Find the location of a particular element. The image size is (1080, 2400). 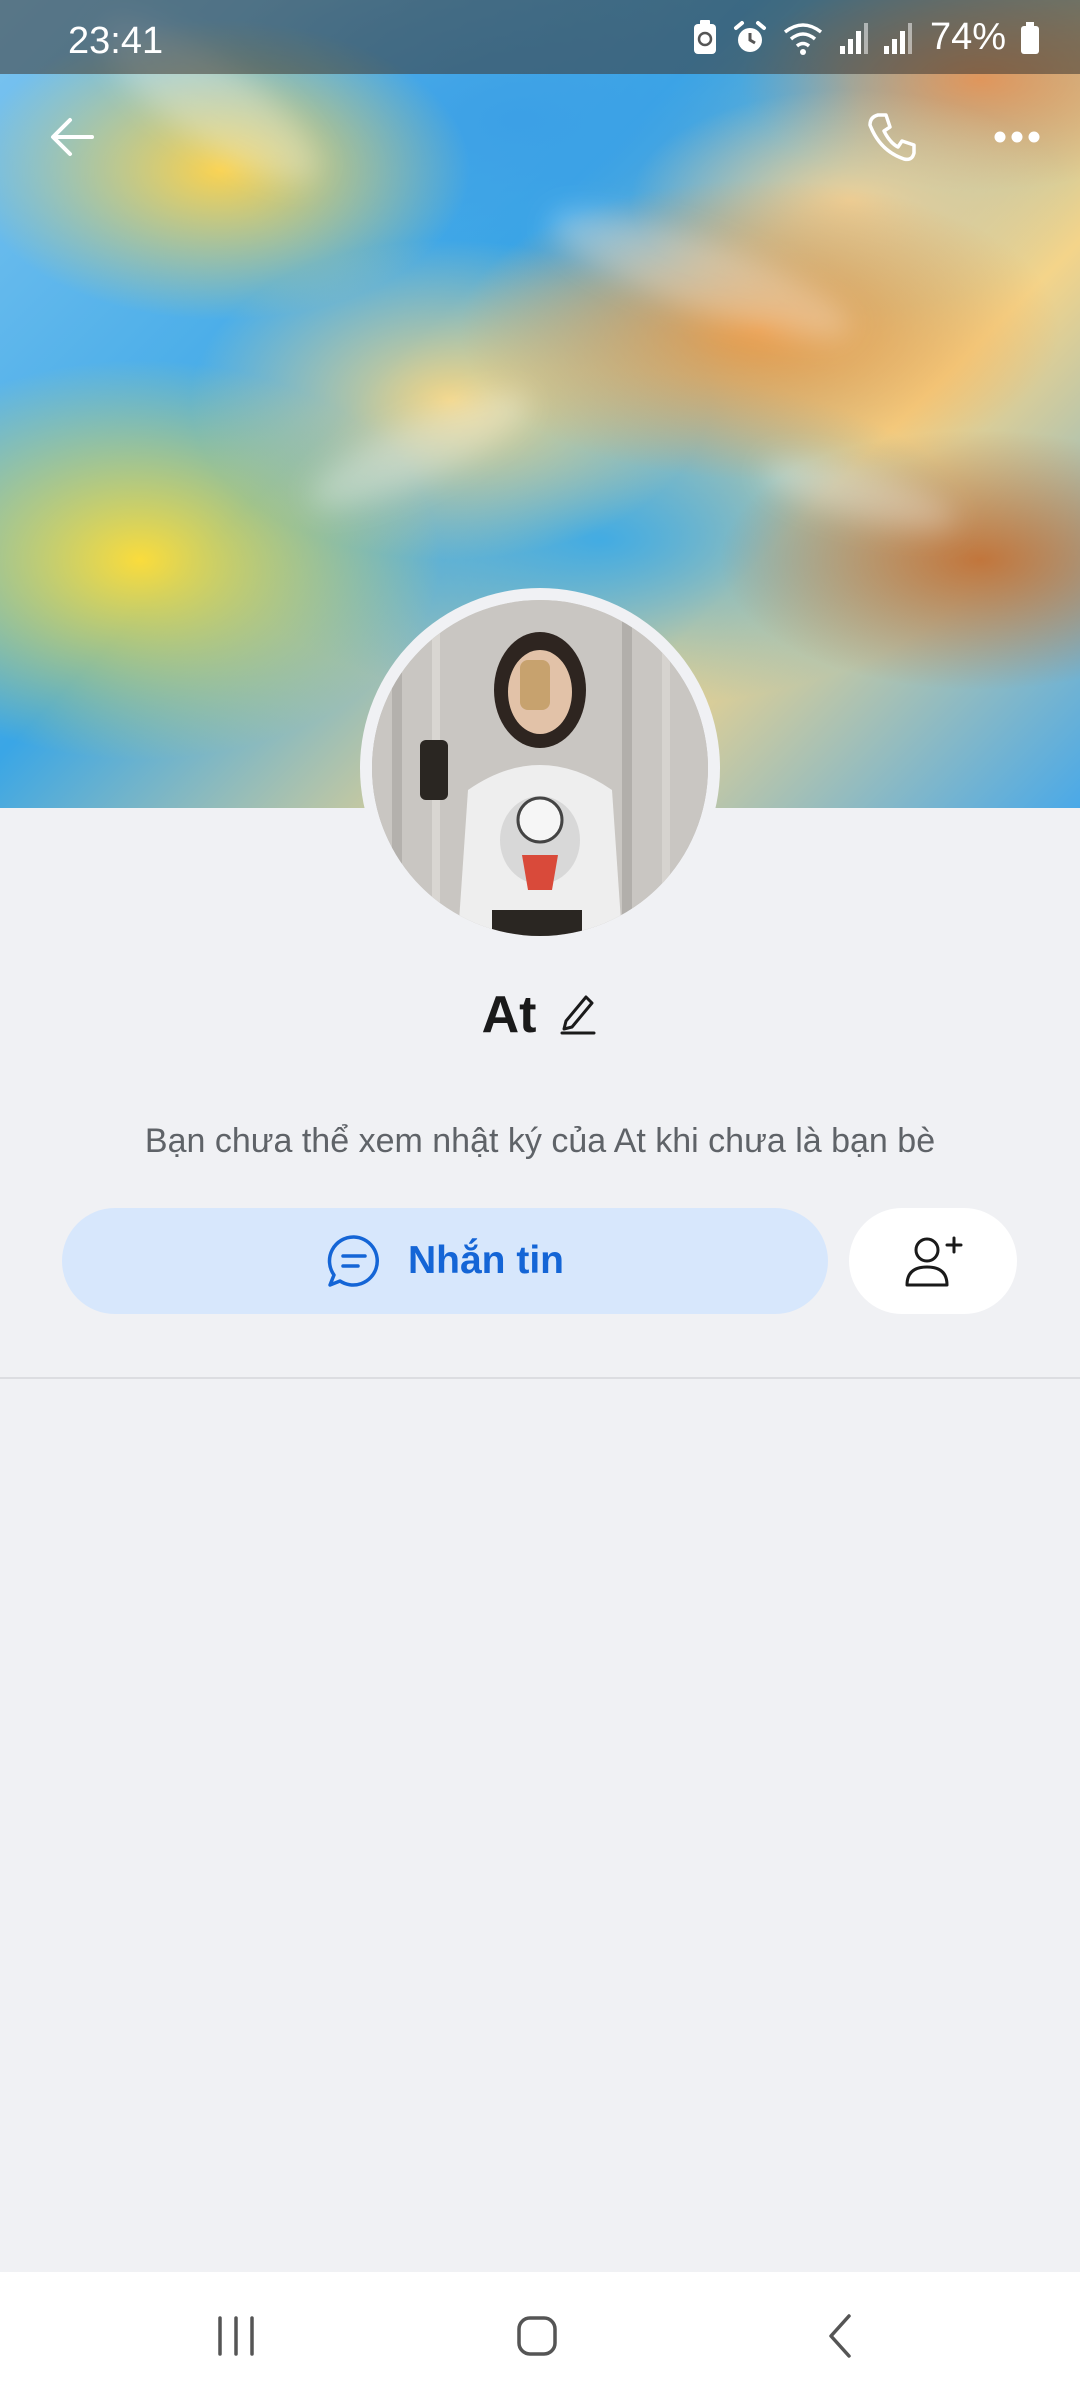

add-friend-icon is located at coordinates (934, 1261).